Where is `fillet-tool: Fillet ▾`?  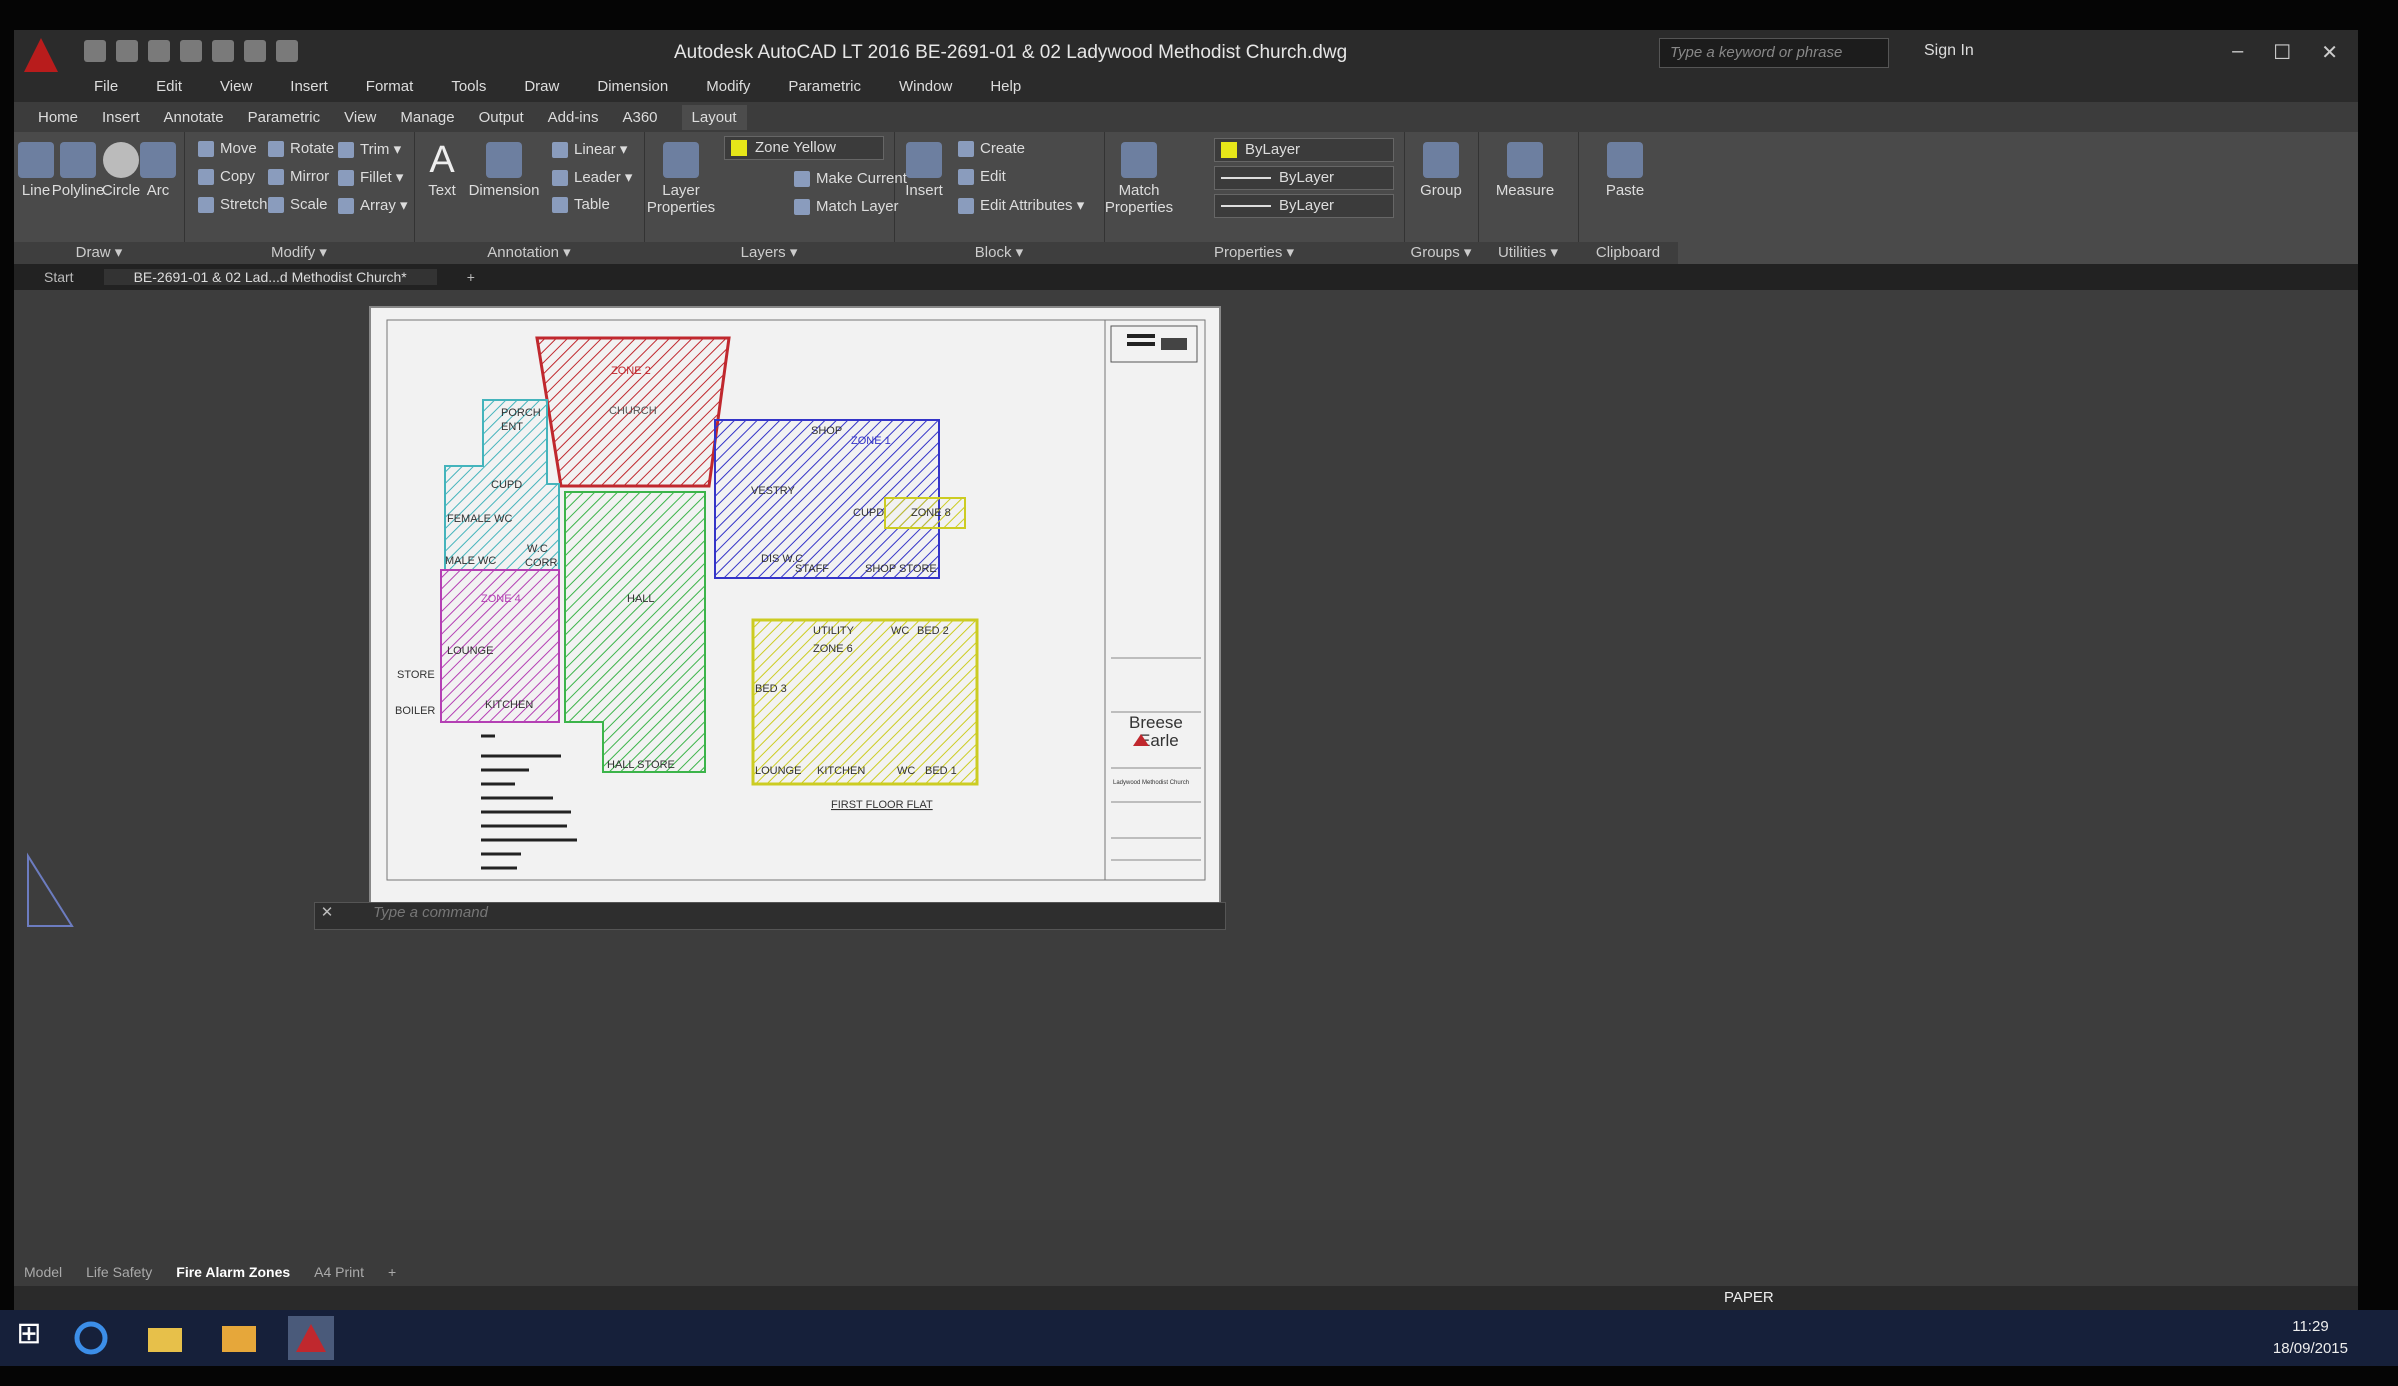 fillet-tool: Fillet ▾ is located at coordinates (370, 177).